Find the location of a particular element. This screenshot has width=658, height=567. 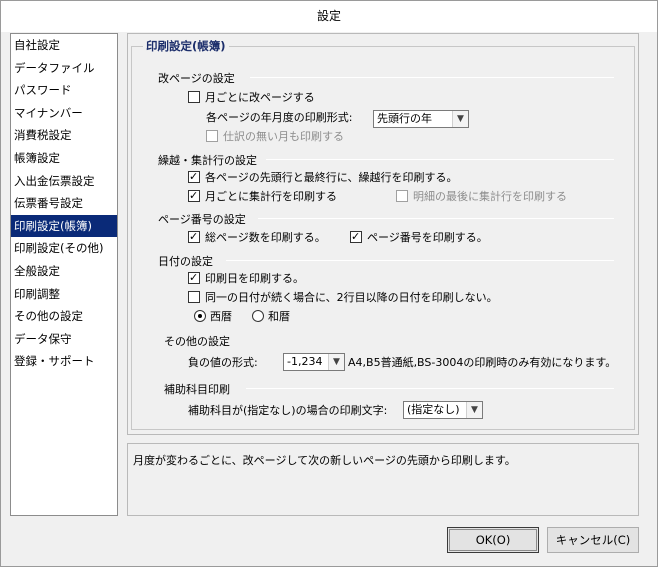

radio-label: 西暦 is located at coordinates (221, 316).